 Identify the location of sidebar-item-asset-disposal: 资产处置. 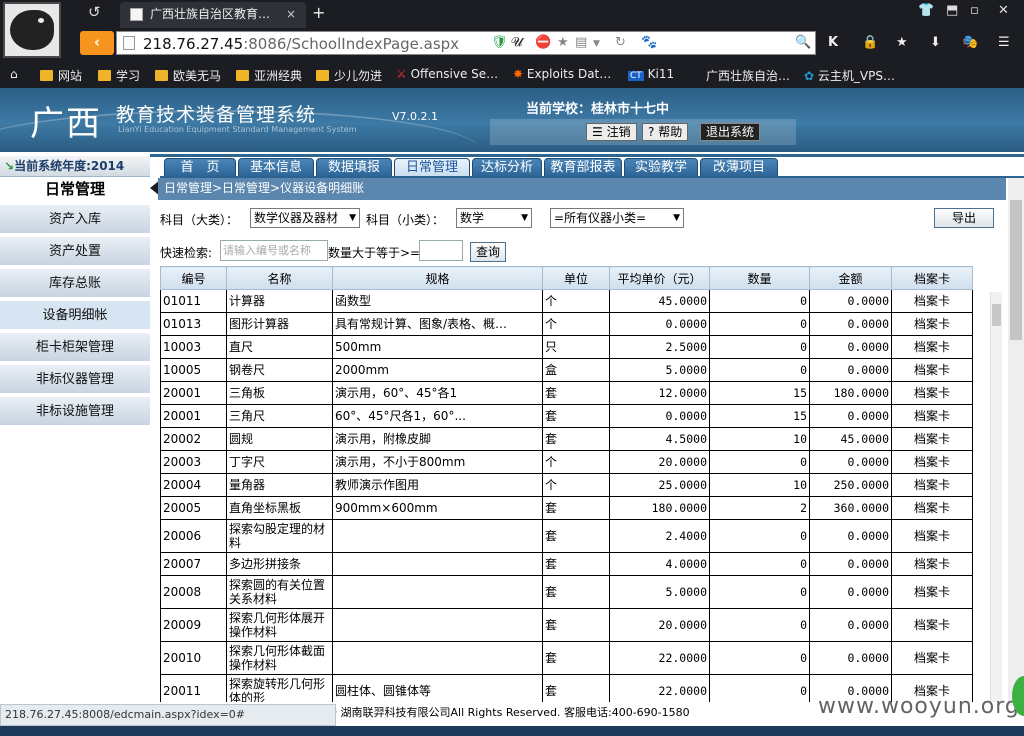
(75, 251).